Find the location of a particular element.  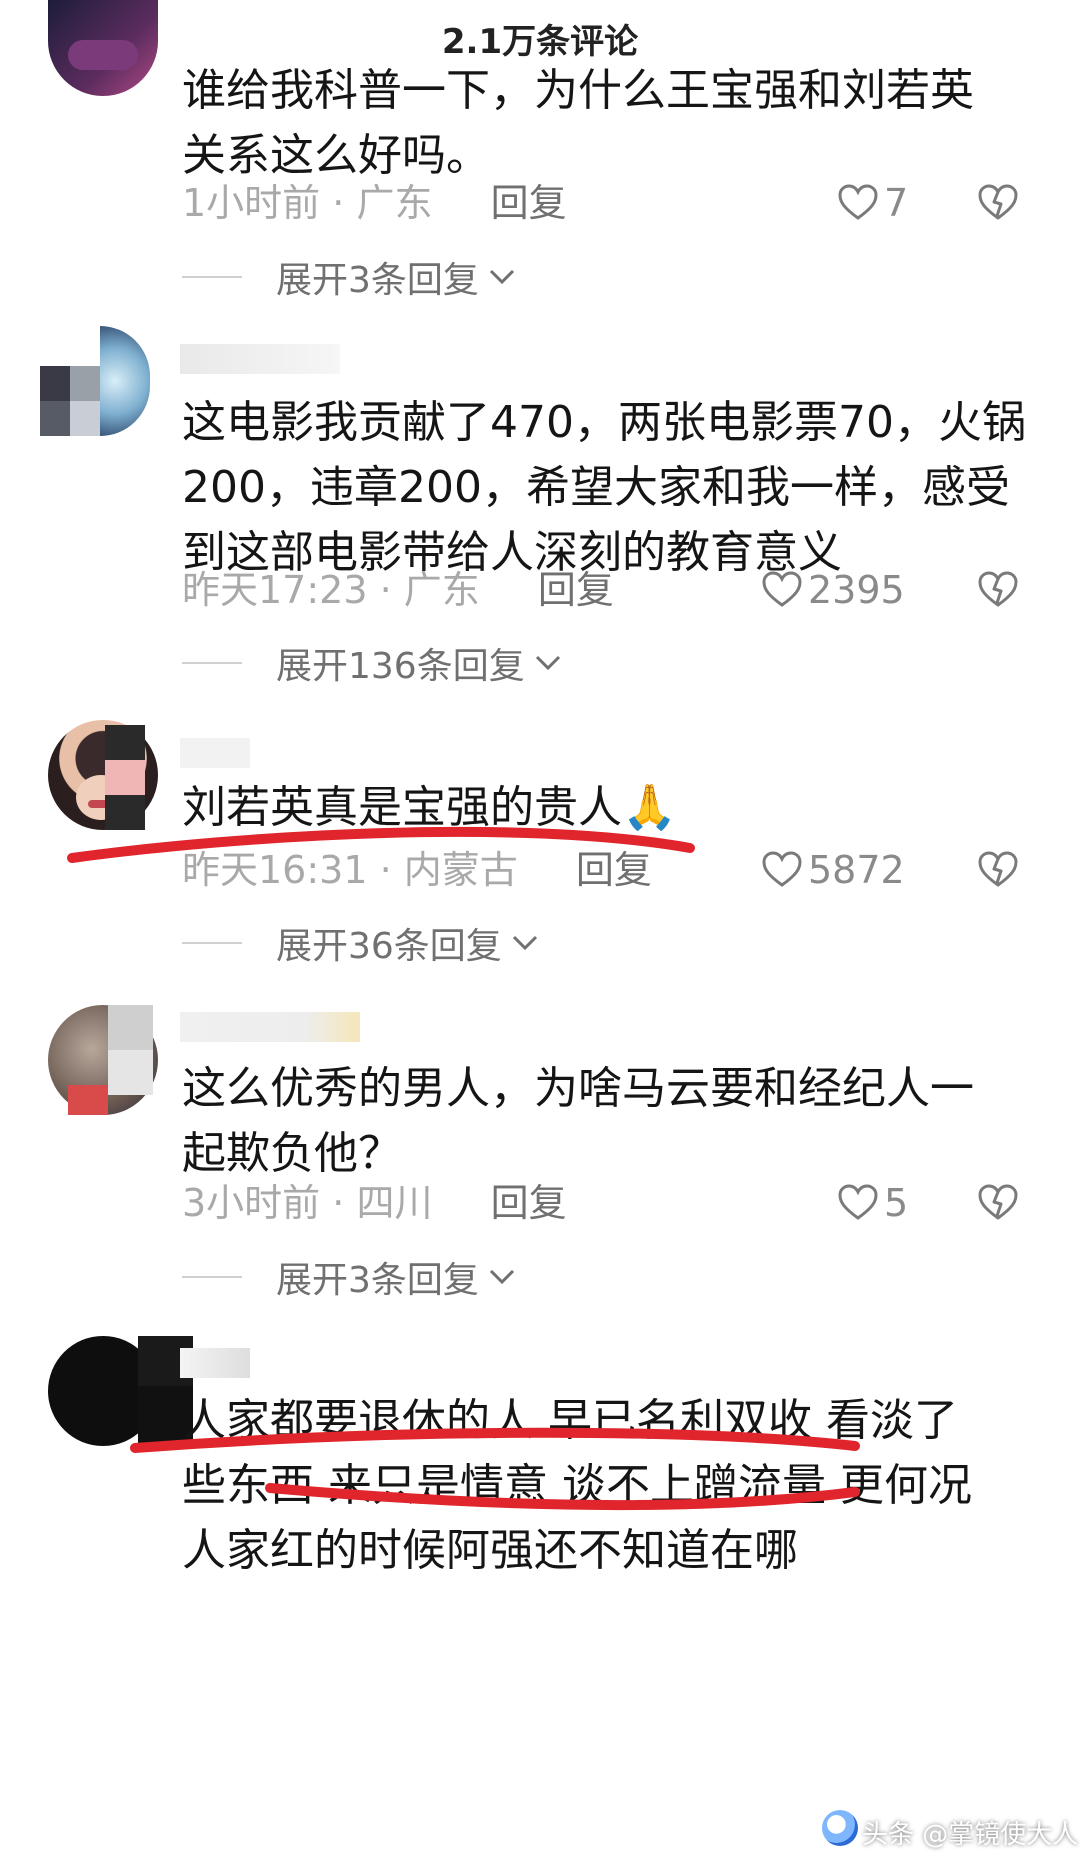

expand-replies: 展开136条回复 is located at coordinates (372, 663).